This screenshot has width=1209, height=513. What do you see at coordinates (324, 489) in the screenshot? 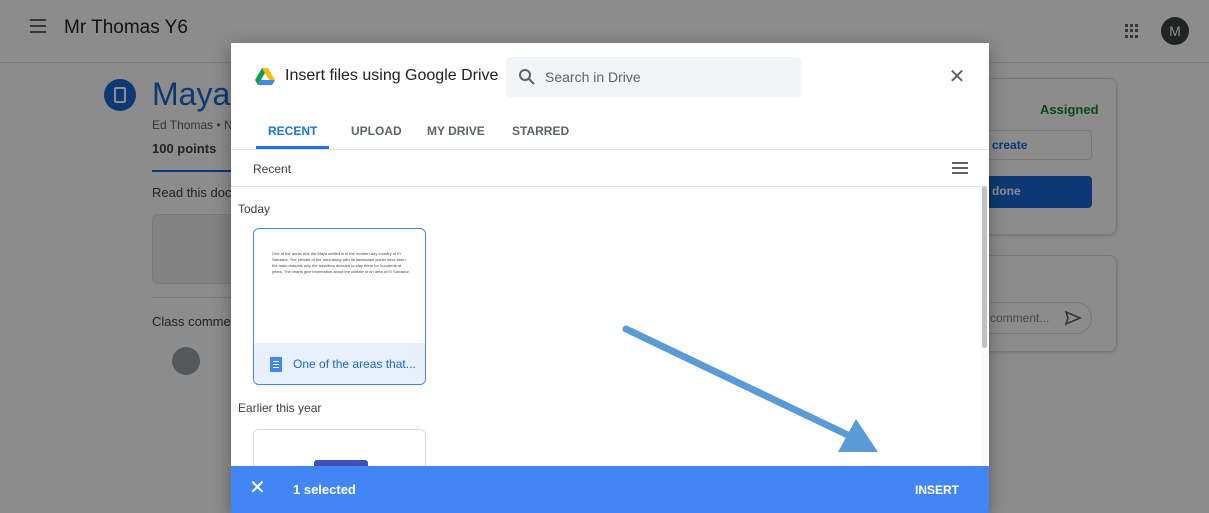
I see `selection-count: 1 selected` at bounding box center [324, 489].